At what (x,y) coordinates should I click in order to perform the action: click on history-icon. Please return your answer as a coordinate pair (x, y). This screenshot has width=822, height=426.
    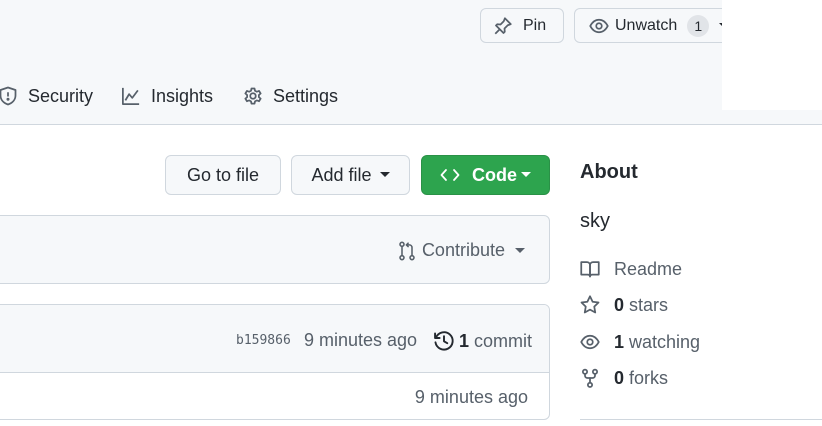
    Looking at the image, I should click on (444, 341).